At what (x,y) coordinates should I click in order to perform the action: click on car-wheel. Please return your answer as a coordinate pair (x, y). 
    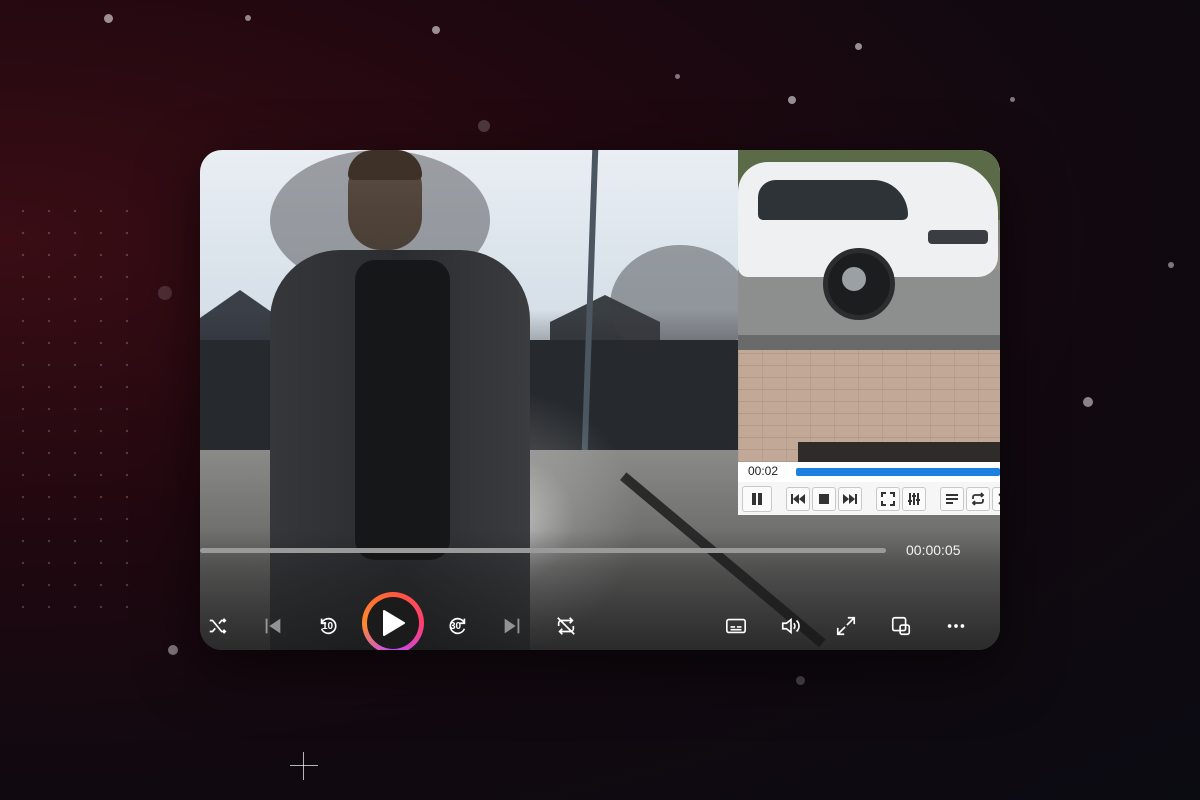
    Looking at the image, I should click on (859, 284).